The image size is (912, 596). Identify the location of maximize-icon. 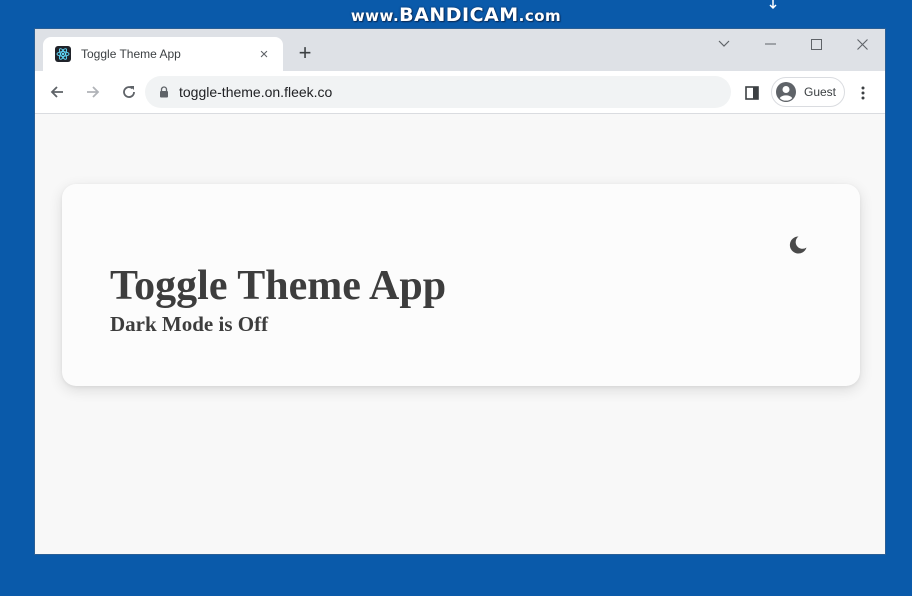
(816, 44).